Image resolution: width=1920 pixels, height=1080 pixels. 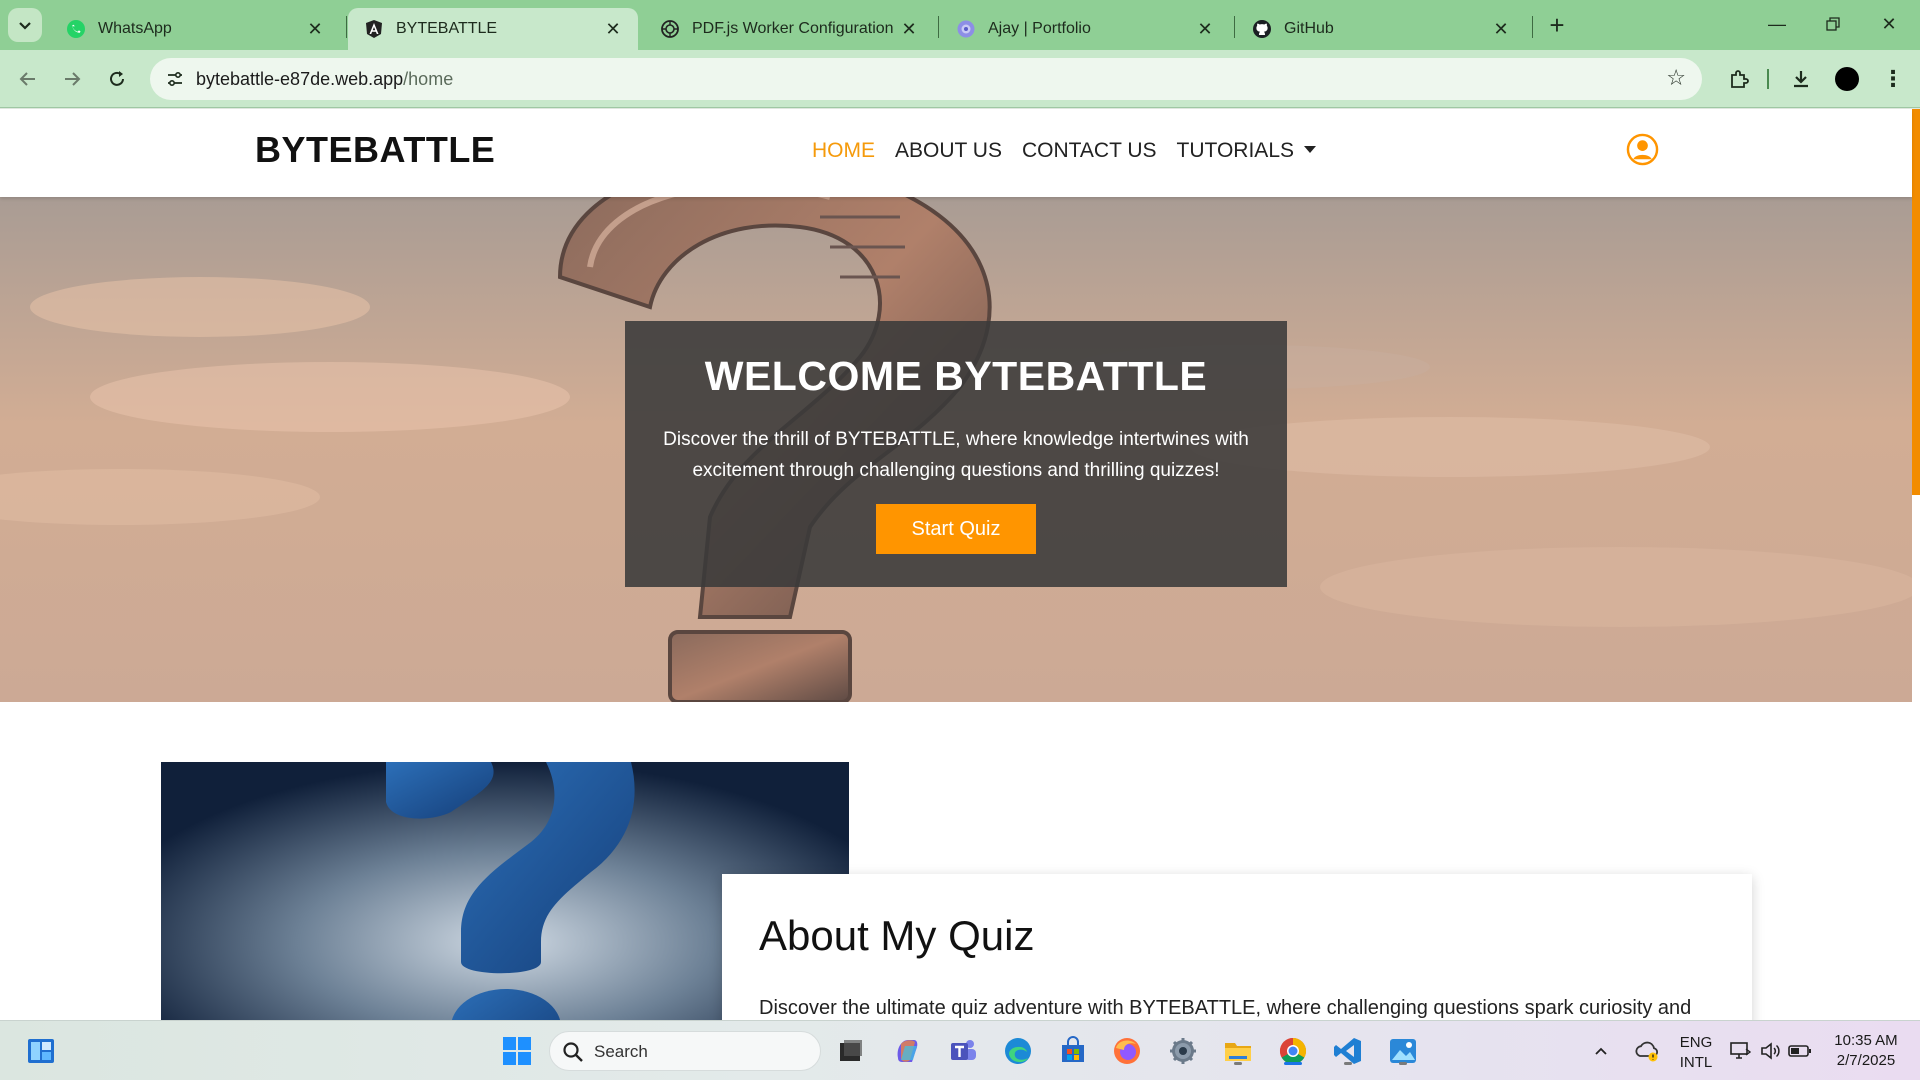 What do you see at coordinates (956, 376) in the screenshot?
I see `hero-title: WELCOME BYTEBATTLE` at bounding box center [956, 376].